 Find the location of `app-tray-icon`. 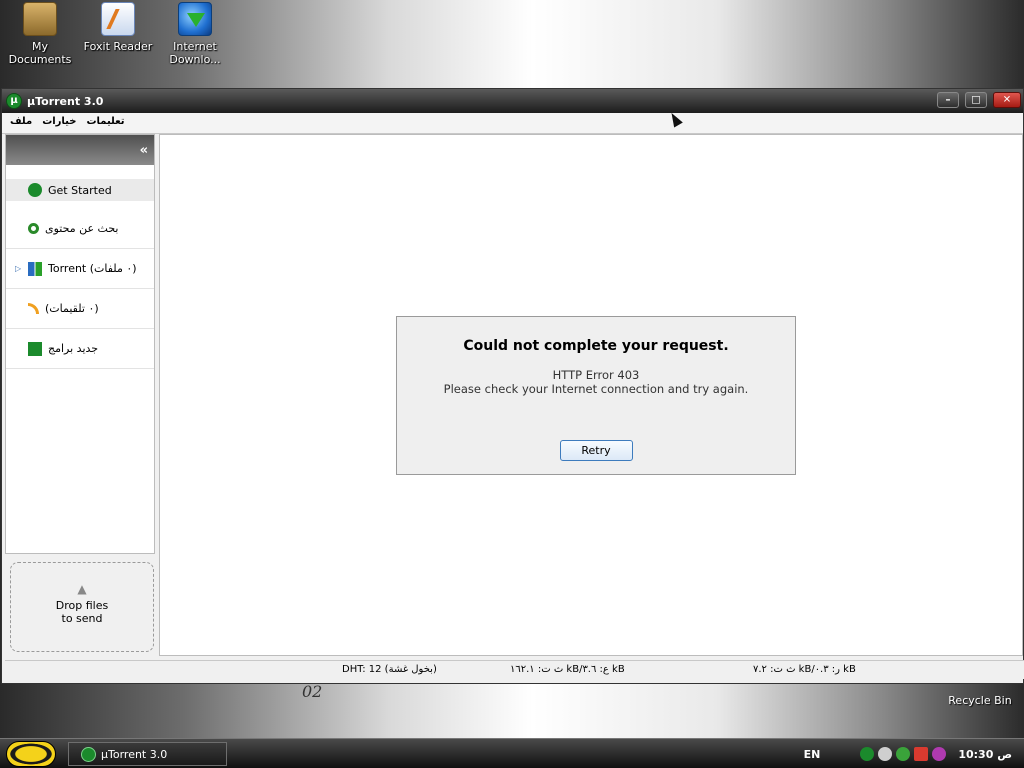

app-tray-icon is located at coordinates (939, 754).